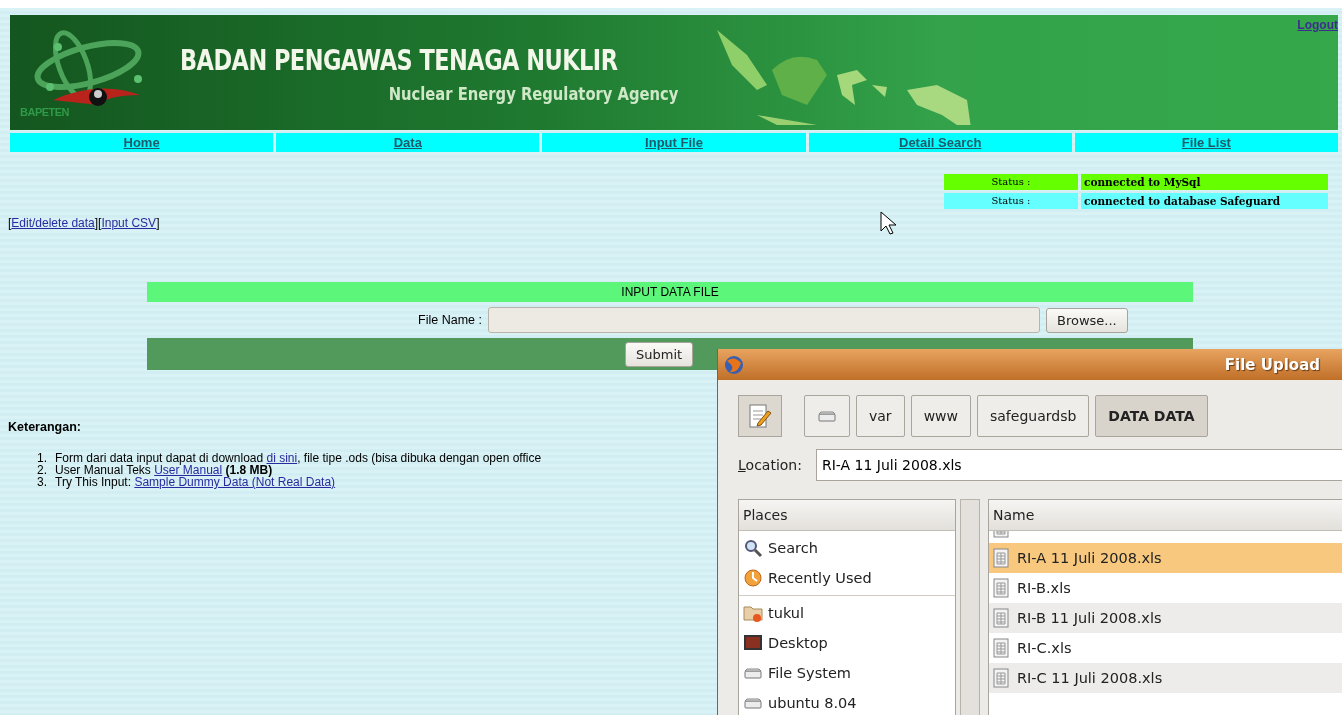 The width and height of the screenshot is (1342, 715). What do you see at coordinates (408, 142) in the screenshot?
I see `nav-link: Data` at bounding box center [408, 142].